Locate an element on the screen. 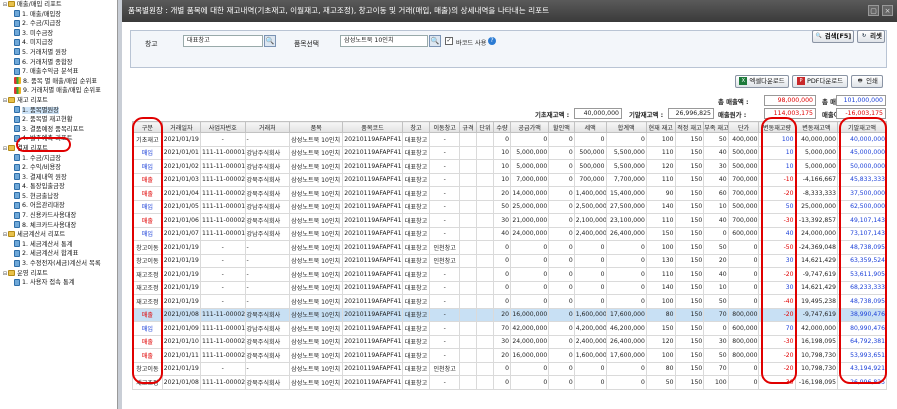  folder-icon is located at coordinates (11, 147).